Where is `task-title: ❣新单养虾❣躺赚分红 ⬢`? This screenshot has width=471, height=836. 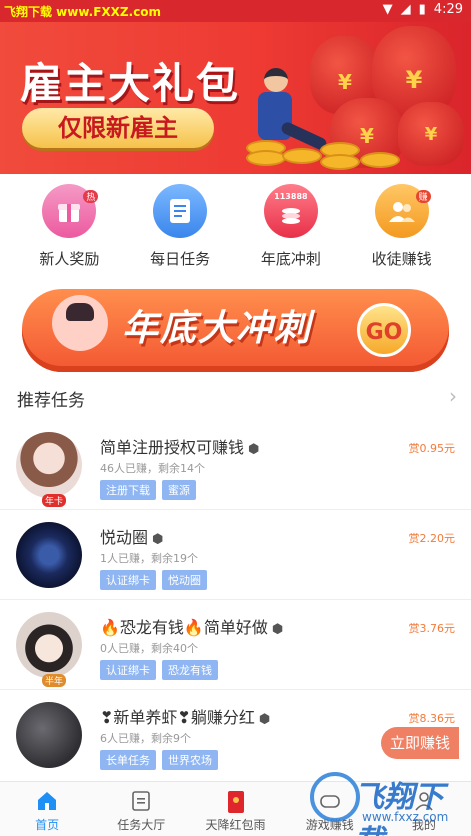 task-title: ❣新单养虾❣躺赚分红 ⬢ is located at coordinates (185, 717).